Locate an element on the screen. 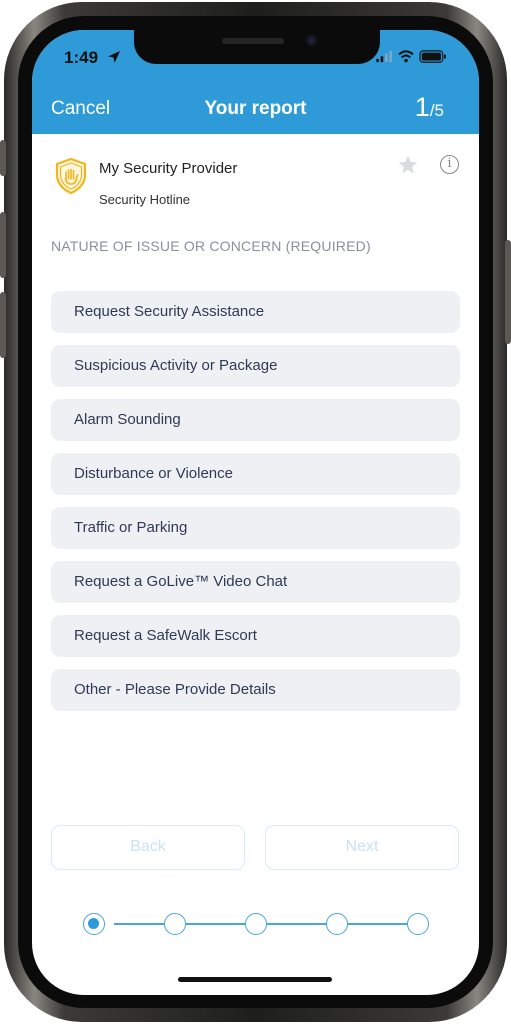 The height and width of the screenshot is (1024, 511). option-safewalk-escort: Request a SafeWalk Escort is located at coordinates (255, 636).